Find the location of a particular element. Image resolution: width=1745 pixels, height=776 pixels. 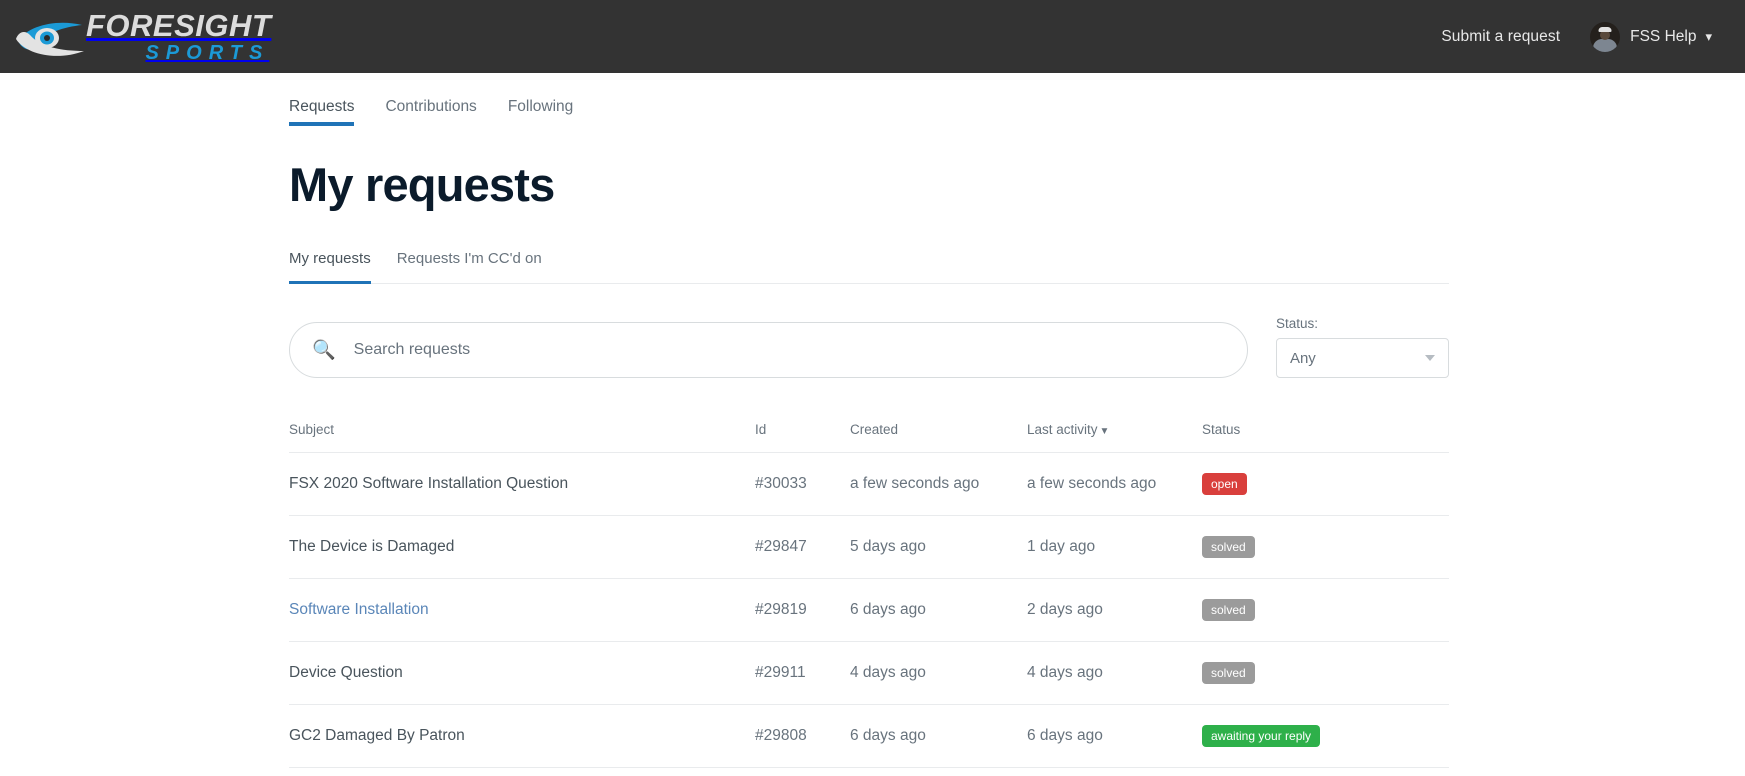

status-filter-label: Status: is located at coordinates (1296, 324).